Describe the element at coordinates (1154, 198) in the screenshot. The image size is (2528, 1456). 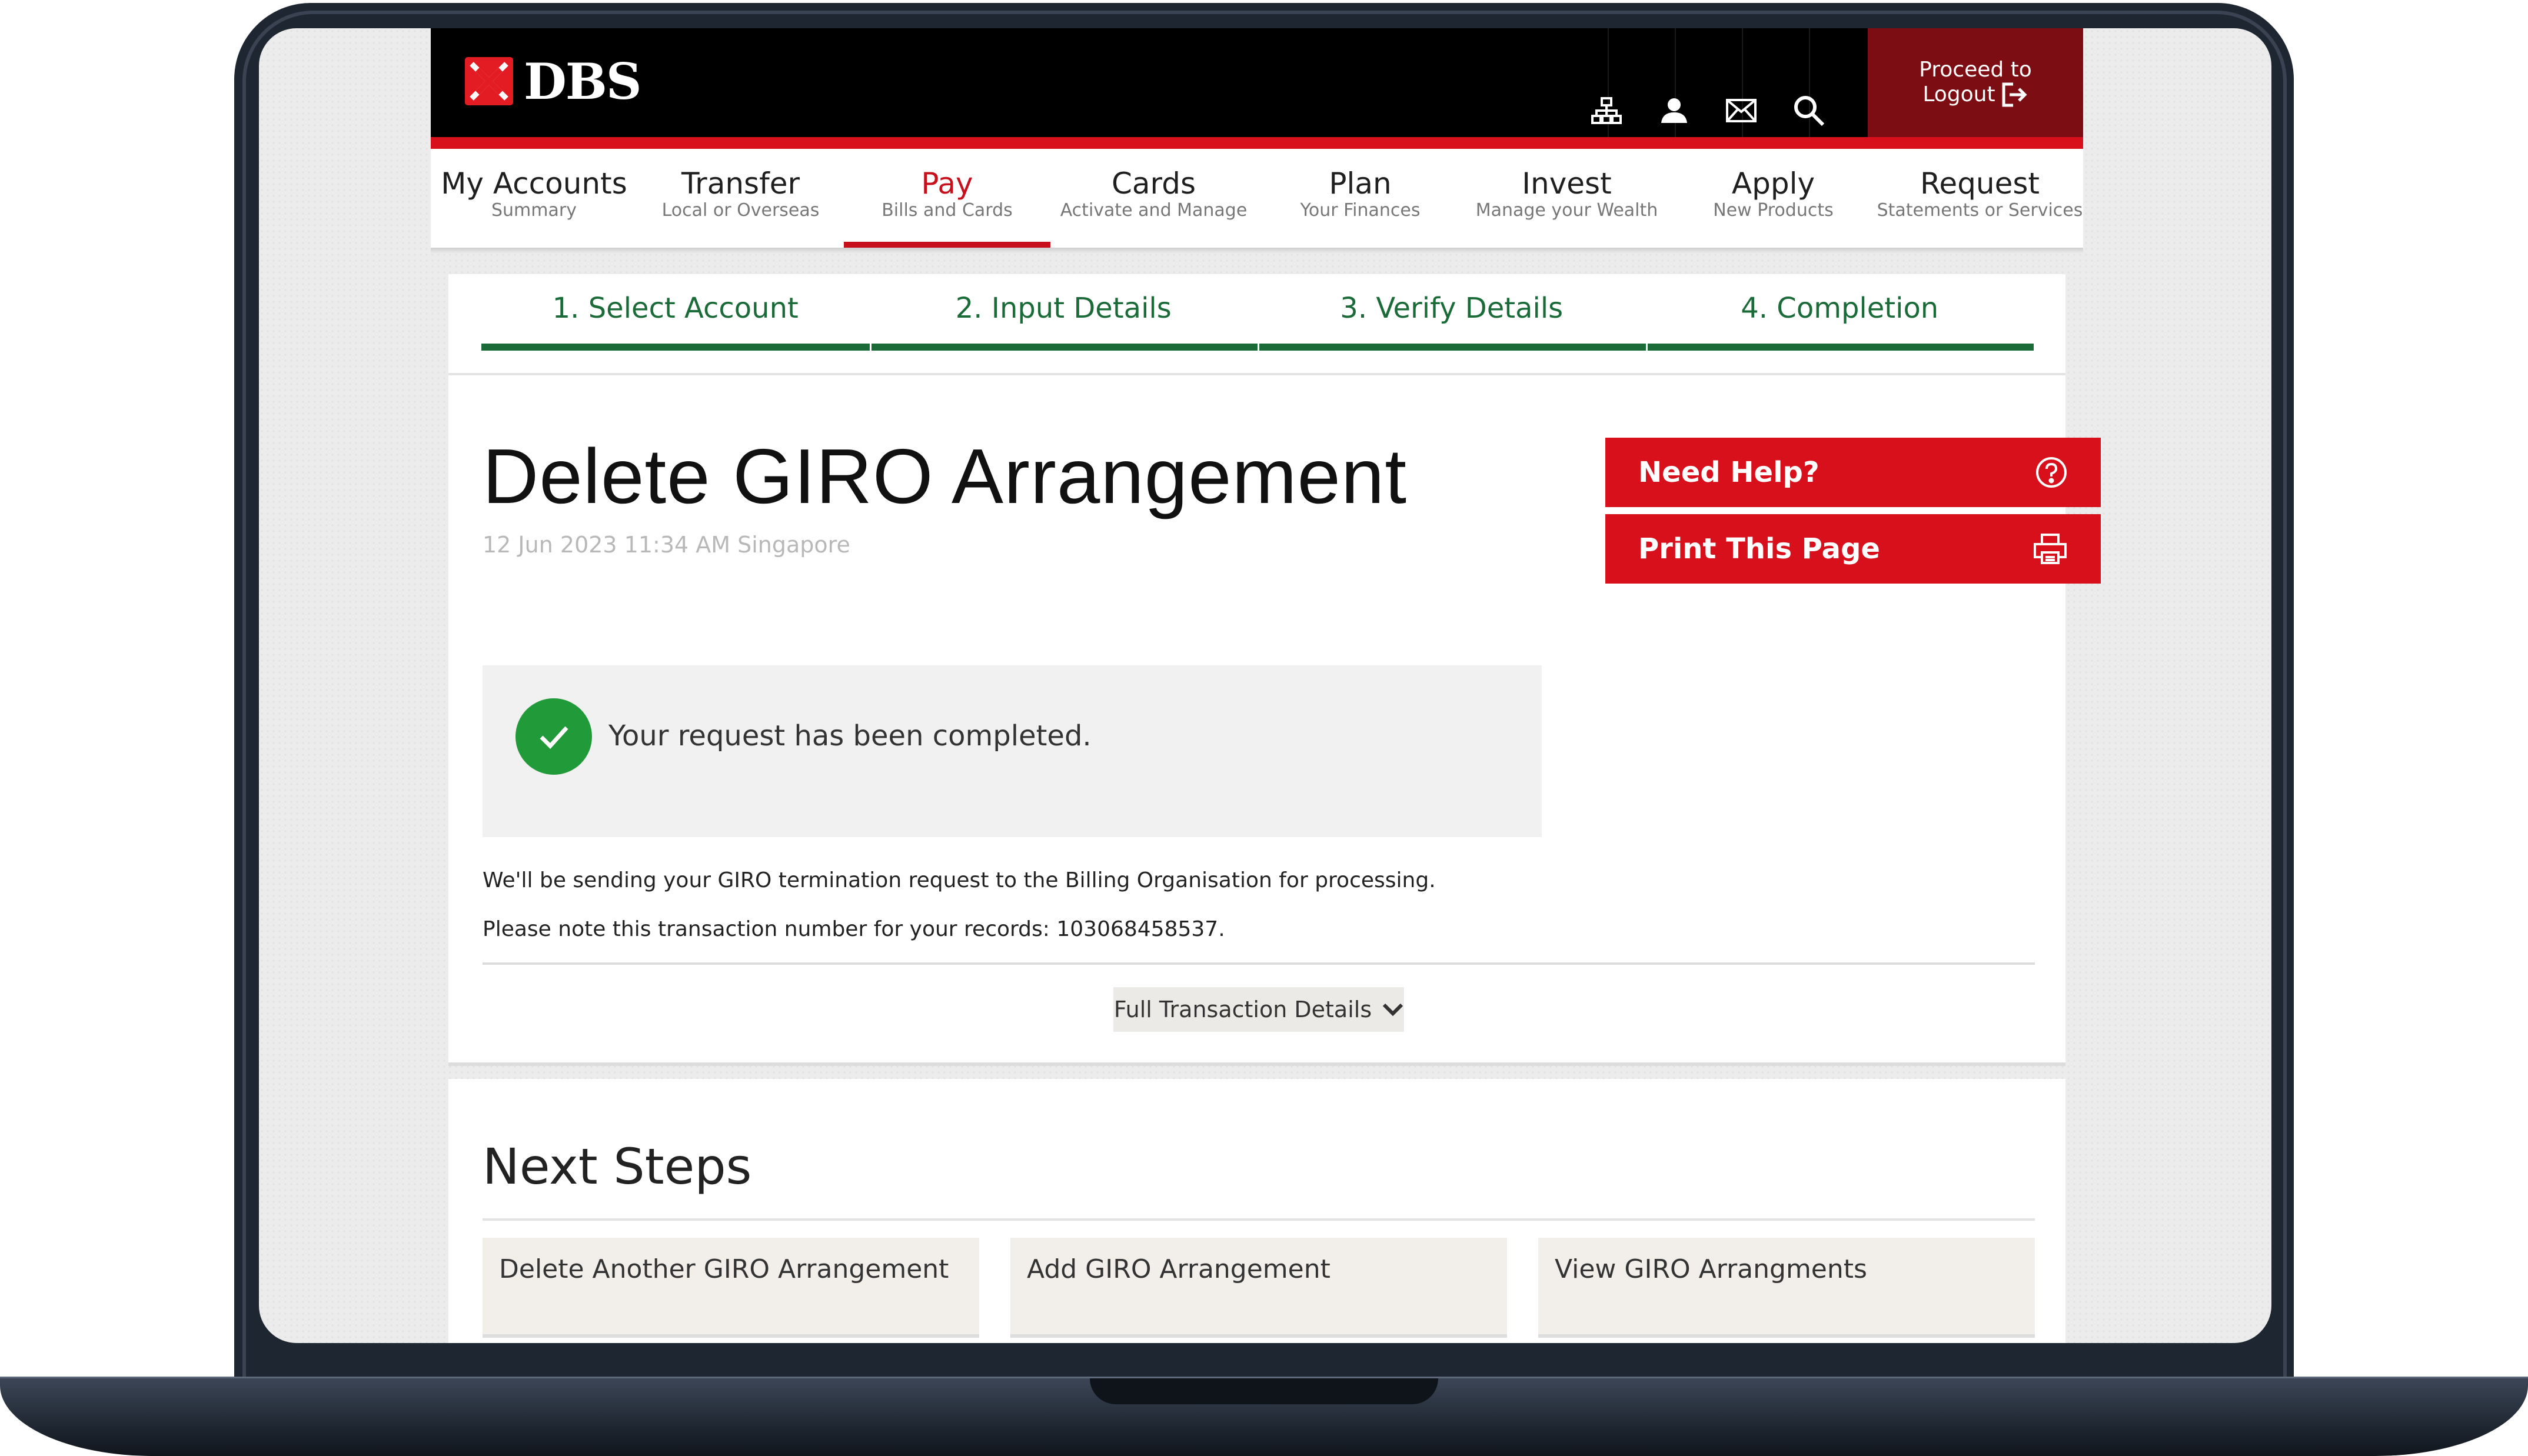
I see `nav-cards: Cards Activate and Manage` at that location.